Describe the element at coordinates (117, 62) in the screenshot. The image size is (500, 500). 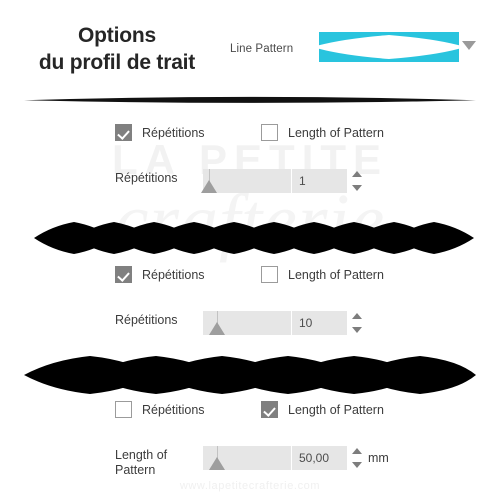
I see `page-title-line2: du profil de trait` at that location.